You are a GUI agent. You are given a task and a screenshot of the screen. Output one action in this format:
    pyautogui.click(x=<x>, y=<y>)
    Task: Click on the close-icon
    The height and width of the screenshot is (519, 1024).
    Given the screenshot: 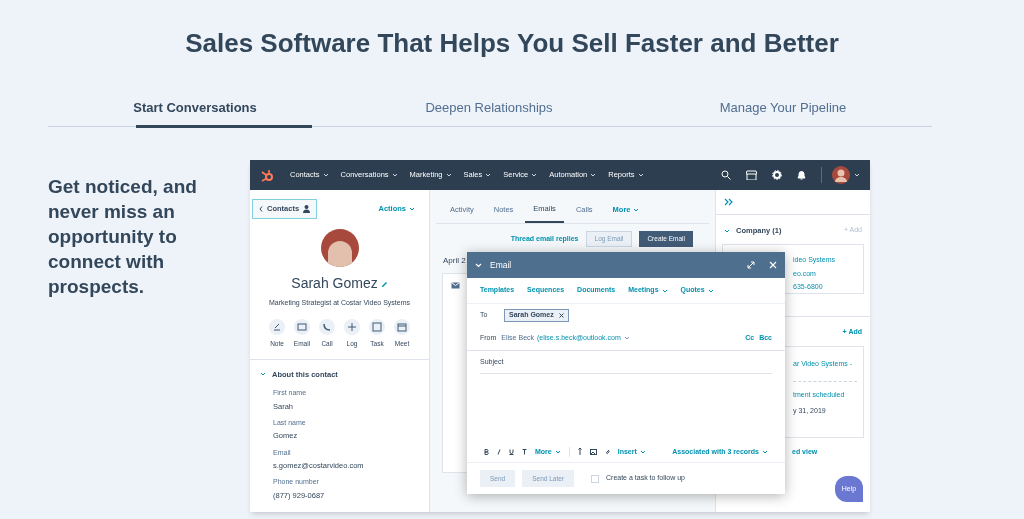 What is the action you would take?
    pyautogui.click(x=773, y=265)
    